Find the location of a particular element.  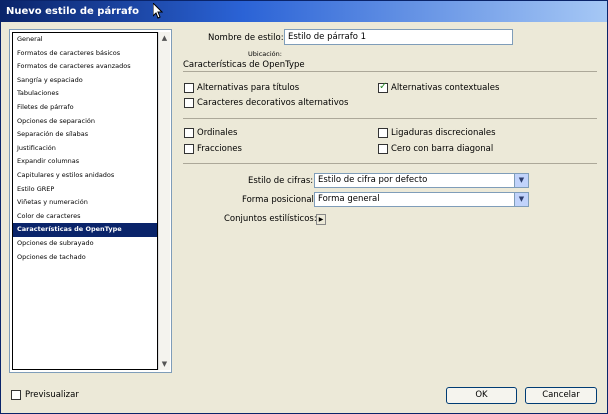

stylistic-sets-label: Conjuntos estilísticos: is located at coordinates (270, 219).